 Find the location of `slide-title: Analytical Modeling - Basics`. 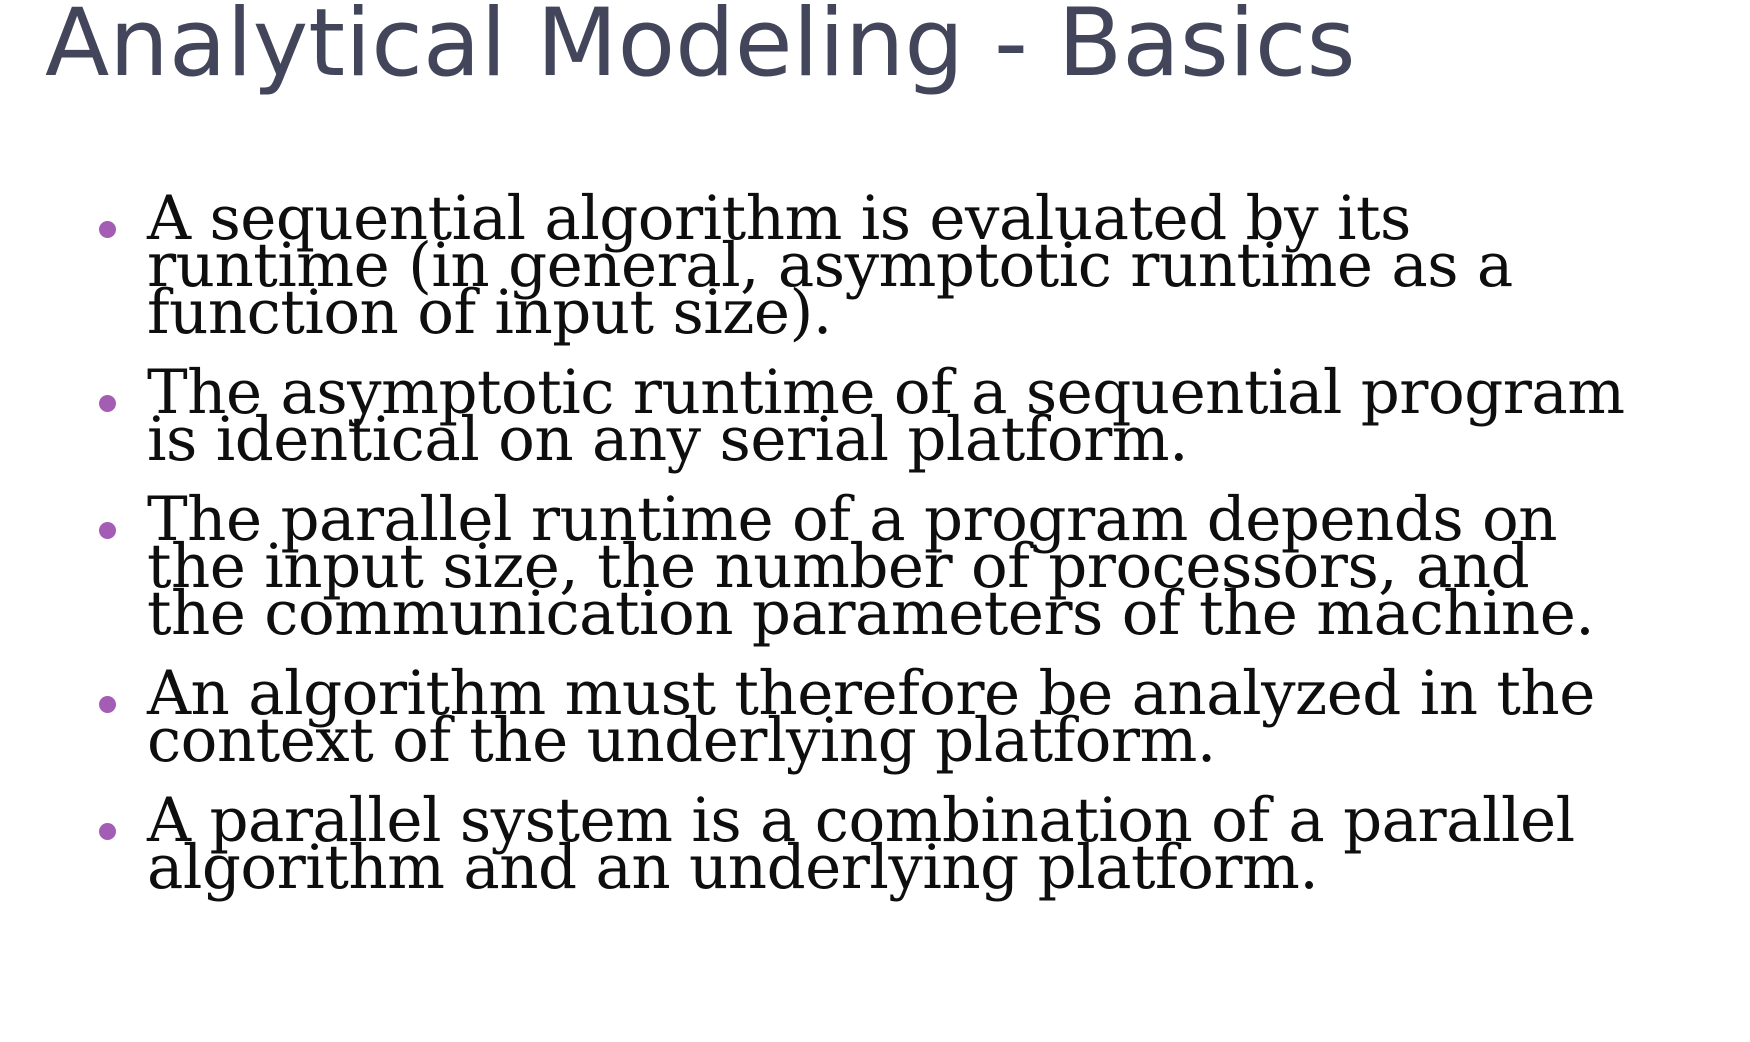

slide-title: Analytical Modeling - Basics is located at coordinates (700, 49).